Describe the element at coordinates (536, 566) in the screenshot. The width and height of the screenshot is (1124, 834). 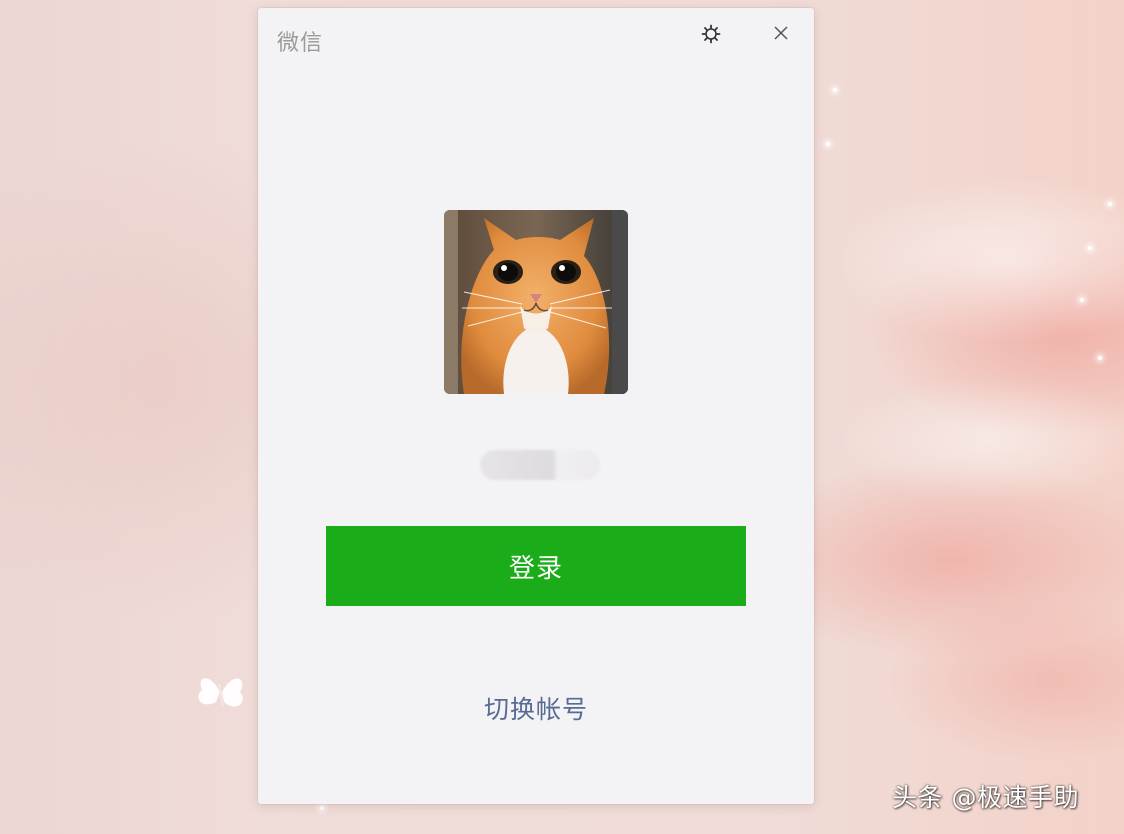
I see `login-button: 登录` at that location.